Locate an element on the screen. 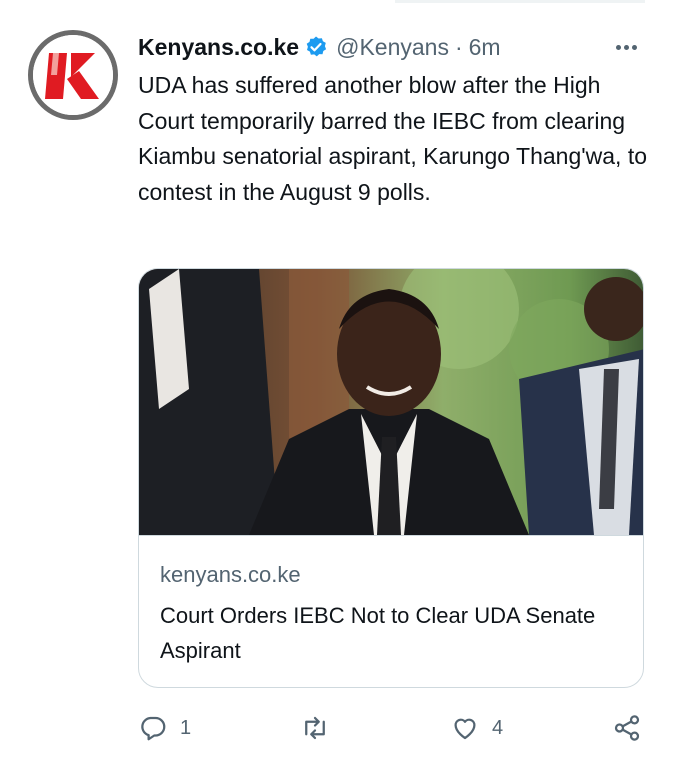  reply-button: 1 is located at coordinates (164, 728).